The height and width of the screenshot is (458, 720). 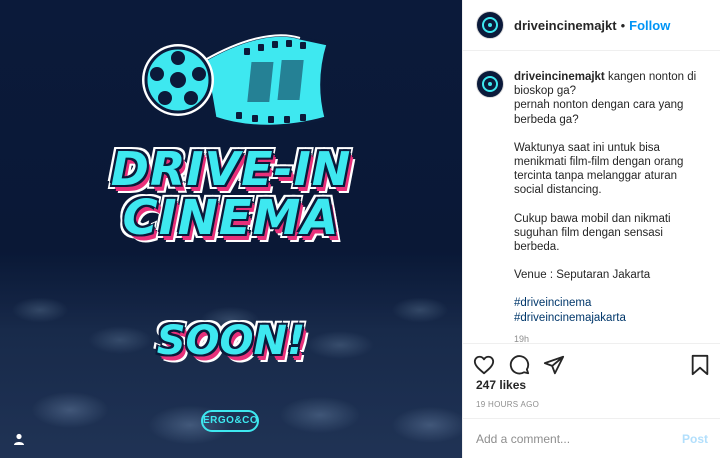 What do you see at coordinates (507, 404) in the screenshot?
I see `post-timestamp: 19 HOURS AGO` at bounding box center [507, 404].